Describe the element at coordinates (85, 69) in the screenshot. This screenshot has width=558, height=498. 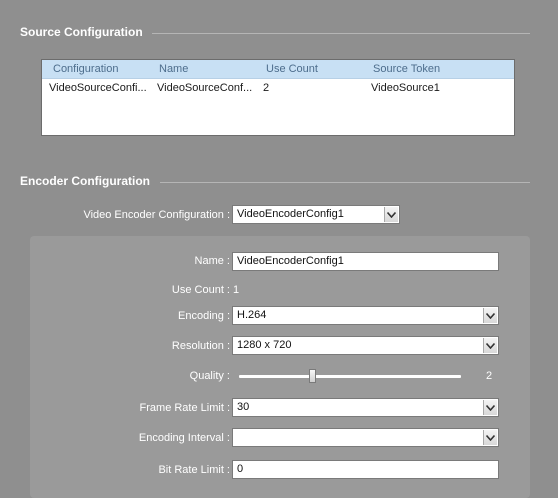
I see `column-header-configuration: Configuration` at that location.